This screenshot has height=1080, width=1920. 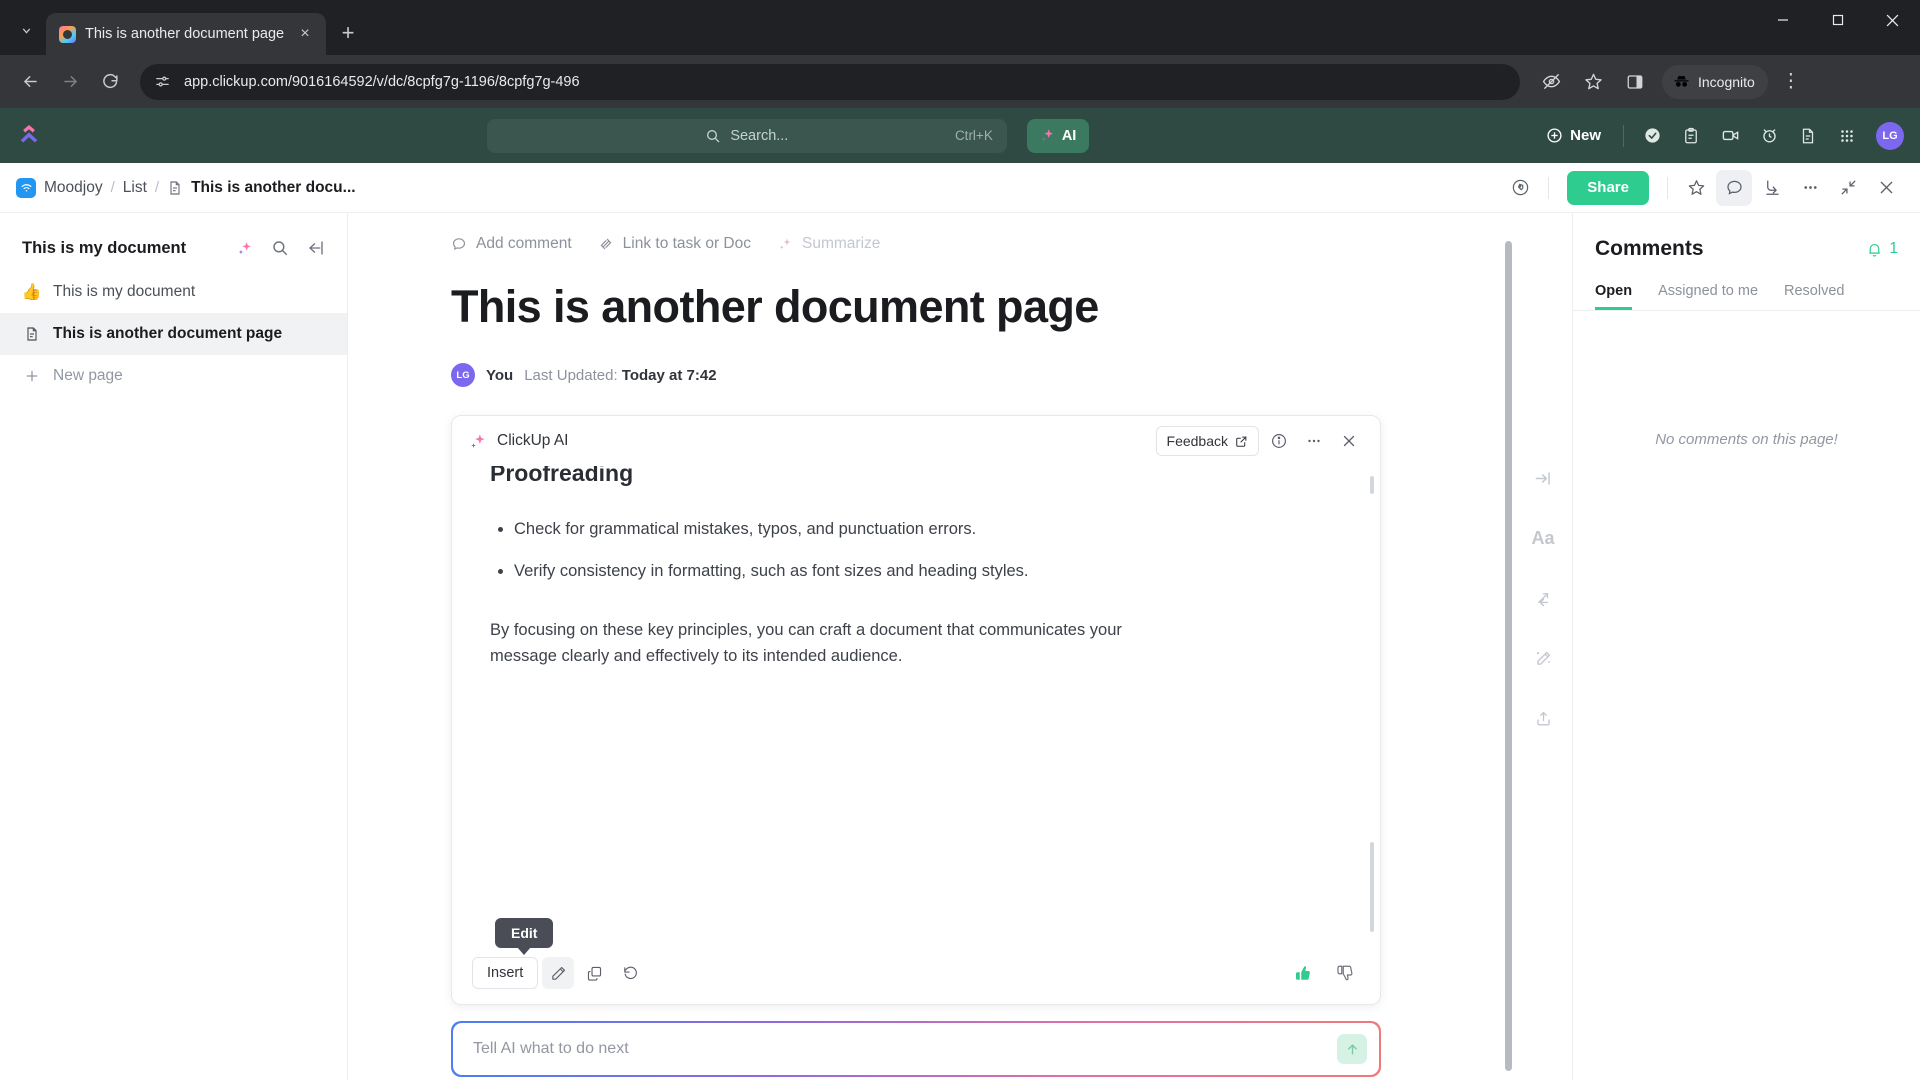 I want to click on breadcrumb-list: List, so click(x=135, y=188).